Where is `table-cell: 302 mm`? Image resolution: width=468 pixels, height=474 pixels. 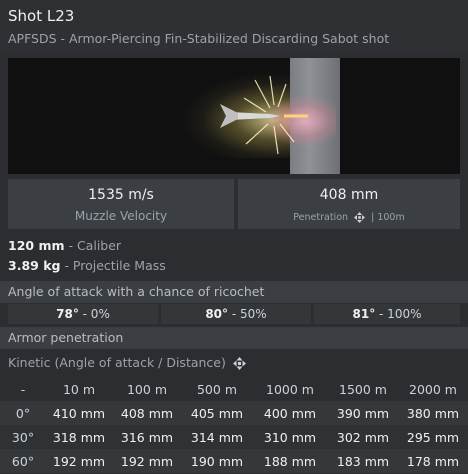
table-cell: 302 mm is located at coordinates (363, 437).